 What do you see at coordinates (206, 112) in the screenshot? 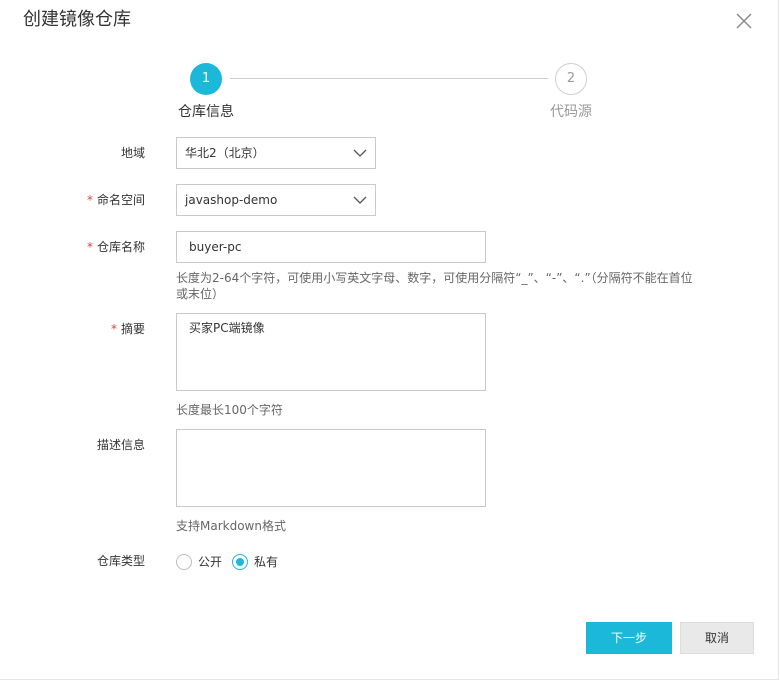
I see `step-1-label: 仓库信息` at bounding box center [206, 112].